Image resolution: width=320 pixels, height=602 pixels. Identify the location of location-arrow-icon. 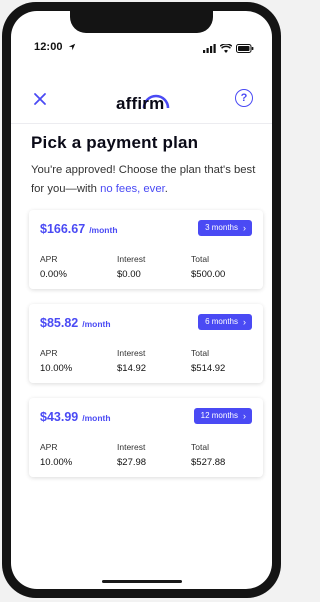
(71, 47).